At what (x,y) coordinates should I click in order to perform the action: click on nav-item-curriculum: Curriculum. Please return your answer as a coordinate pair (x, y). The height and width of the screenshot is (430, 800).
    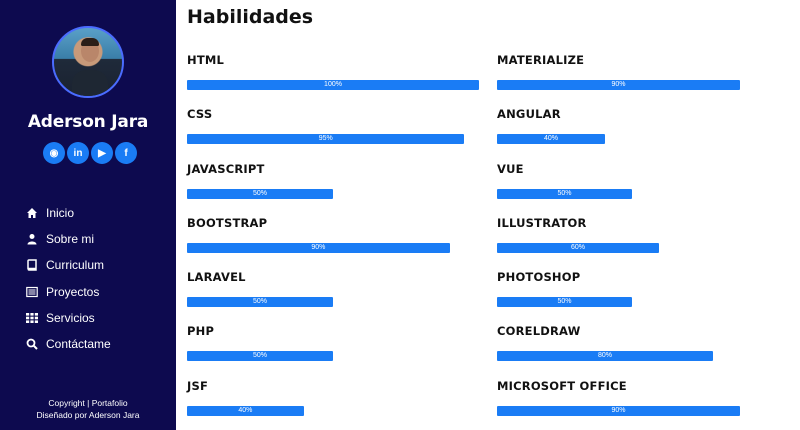
    Looking at the image, I should click on (68, 265).